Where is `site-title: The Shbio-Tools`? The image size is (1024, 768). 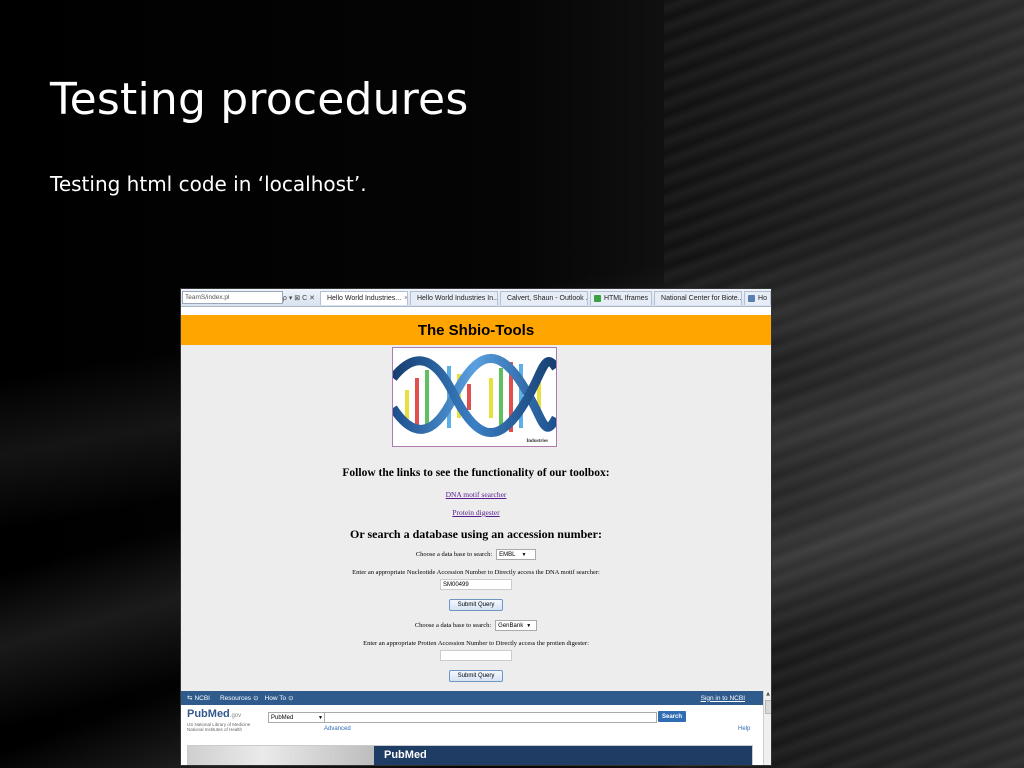
site-title: The Shbio-Tools is located at coordinates (476, 330).